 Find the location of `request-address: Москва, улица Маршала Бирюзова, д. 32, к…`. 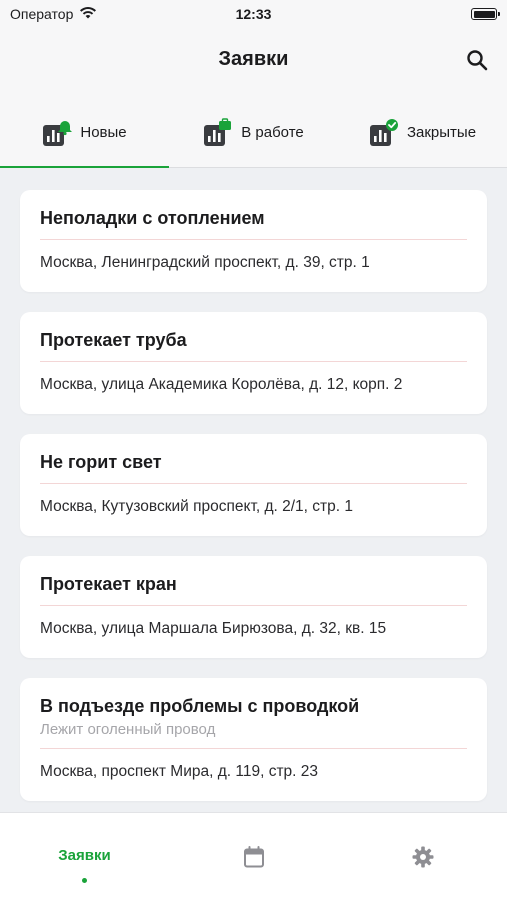

request-address: Москва, улица Маршала Бирюзова, д. 32, к… is located at coordinates (213, 628).